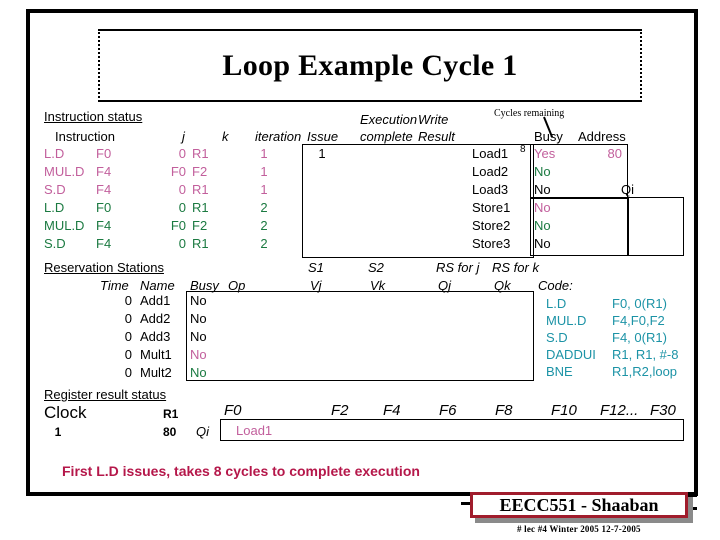  I want to click on header-execution: Execution, so click(389, 119).